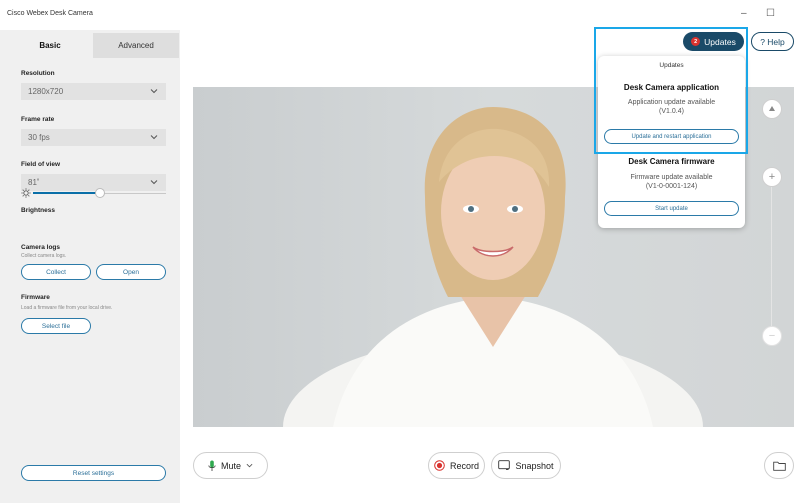 The width and height of the screenshot is (794, 503). I want to click on reset-settings-button: Reset settings, so click(93, 473).